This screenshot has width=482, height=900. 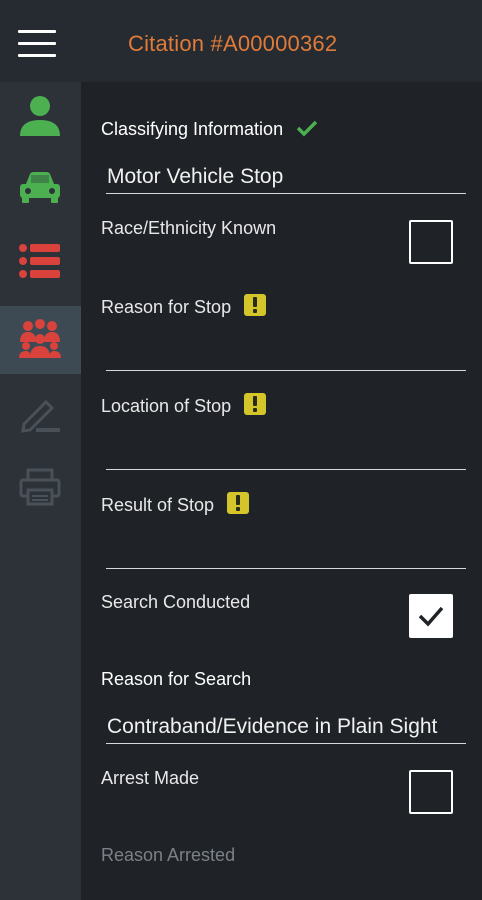 I want to click on sidebar-item-person, so click(x=40, y=116).